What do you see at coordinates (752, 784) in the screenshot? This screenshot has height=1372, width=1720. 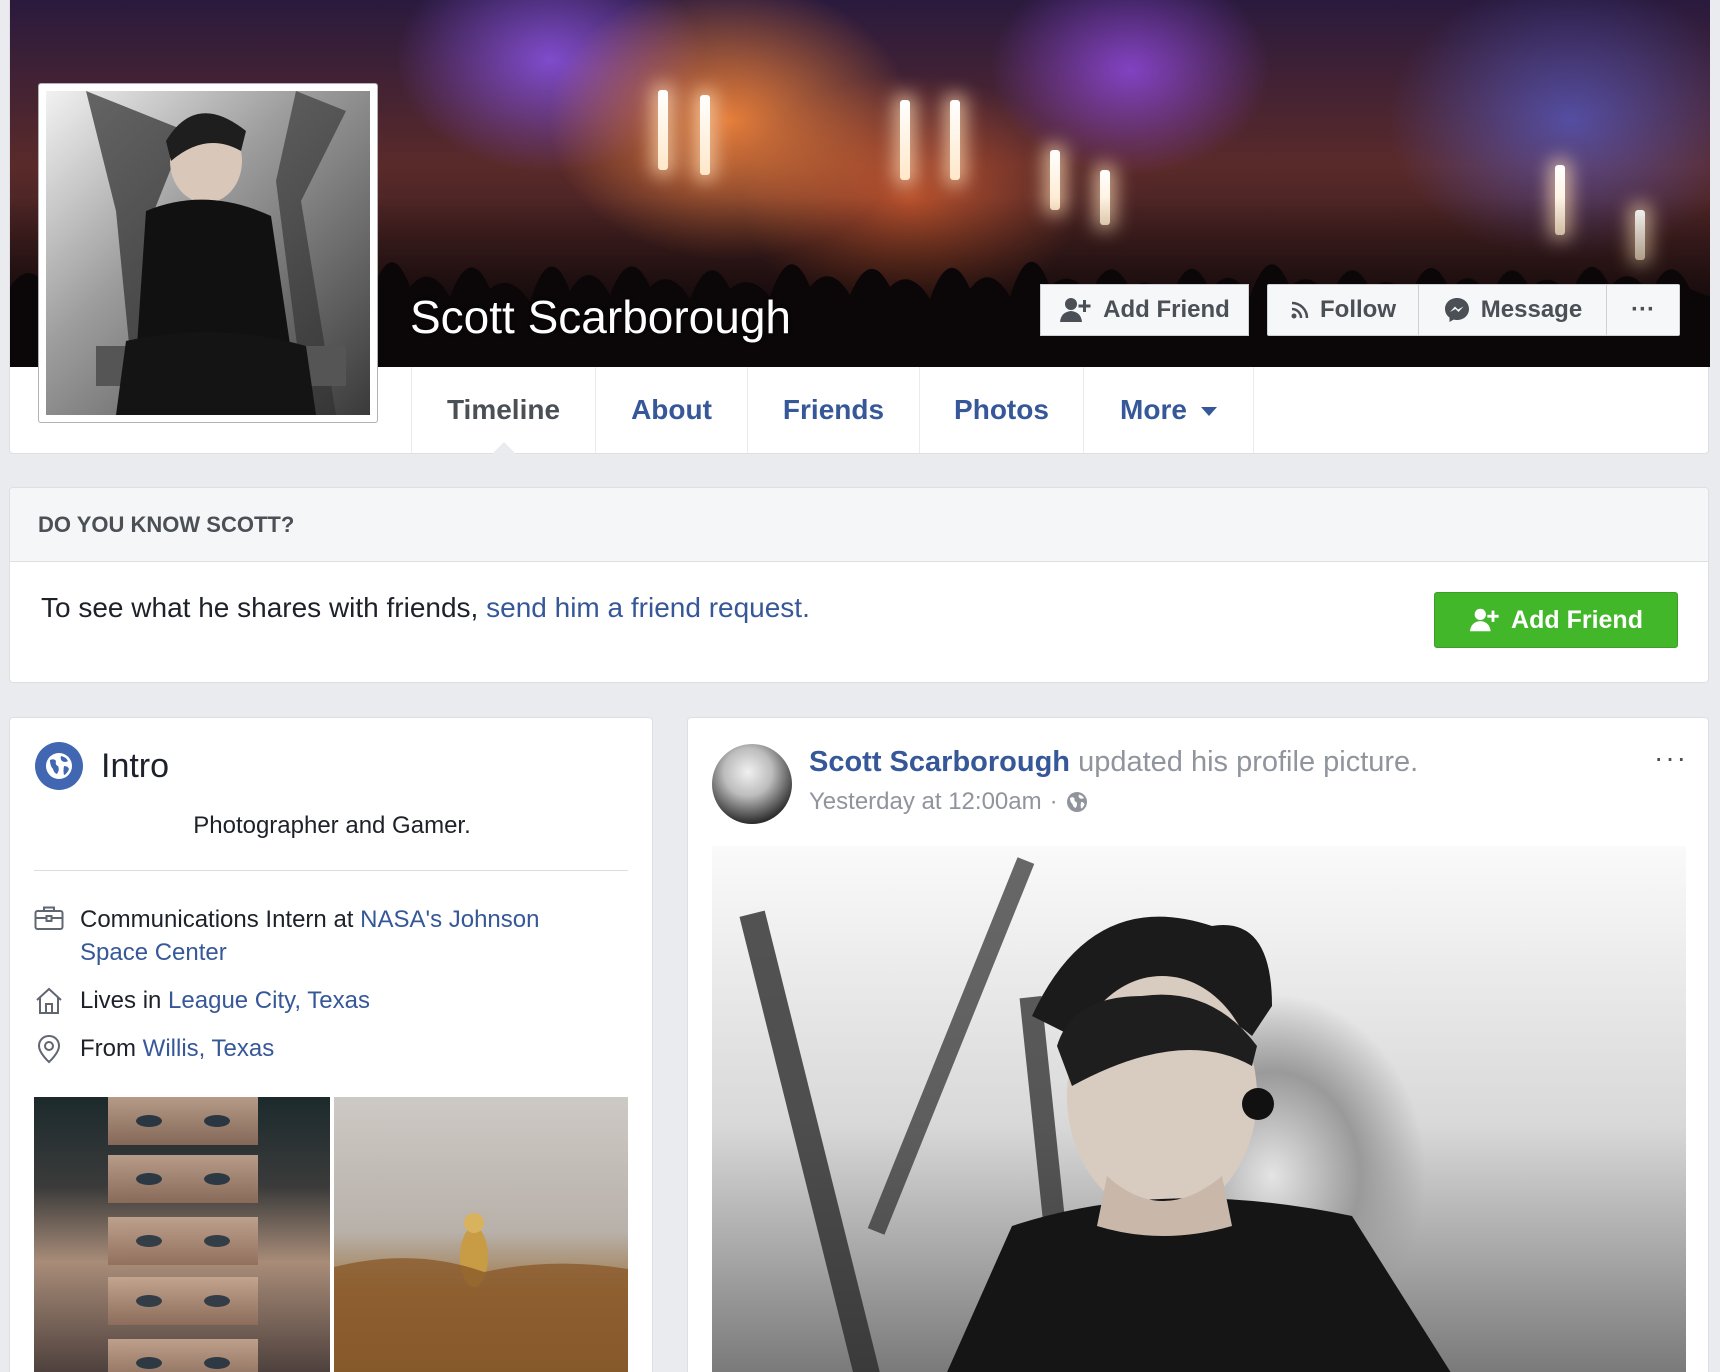 I see `post-author-avatar` at bounding box center [752, 784].